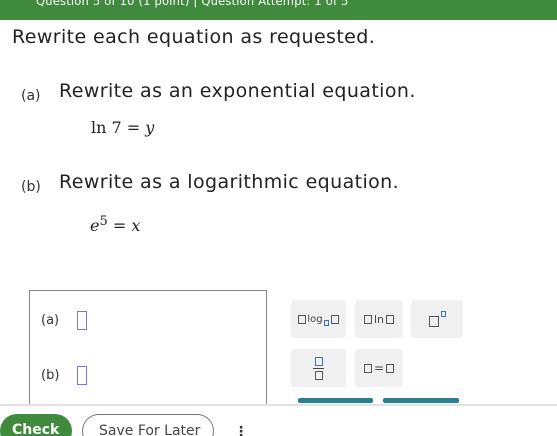 Image resolution: width=557 pixels, height=436 pixels. Describe the element at coordinates (318, 361) in the screenshot. I see `numerator-box-icon` at that location.